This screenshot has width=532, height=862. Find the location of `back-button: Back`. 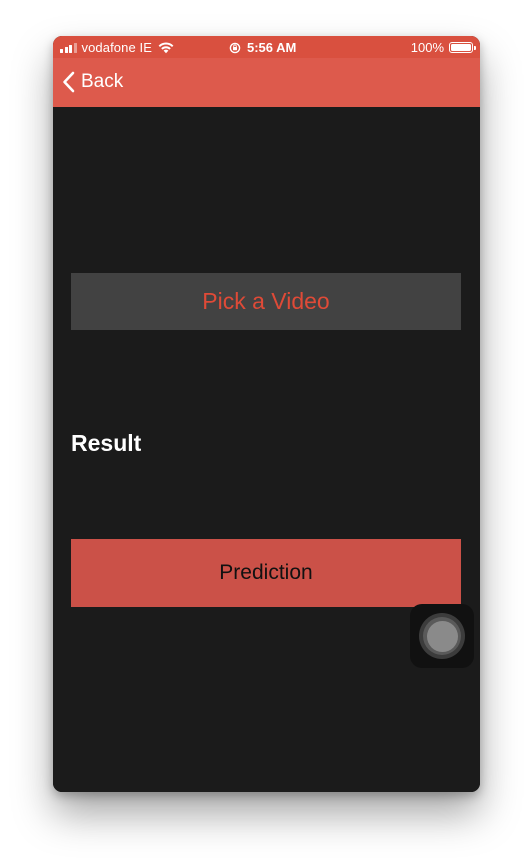

back-button: Back is located at coordinates (92, 82).